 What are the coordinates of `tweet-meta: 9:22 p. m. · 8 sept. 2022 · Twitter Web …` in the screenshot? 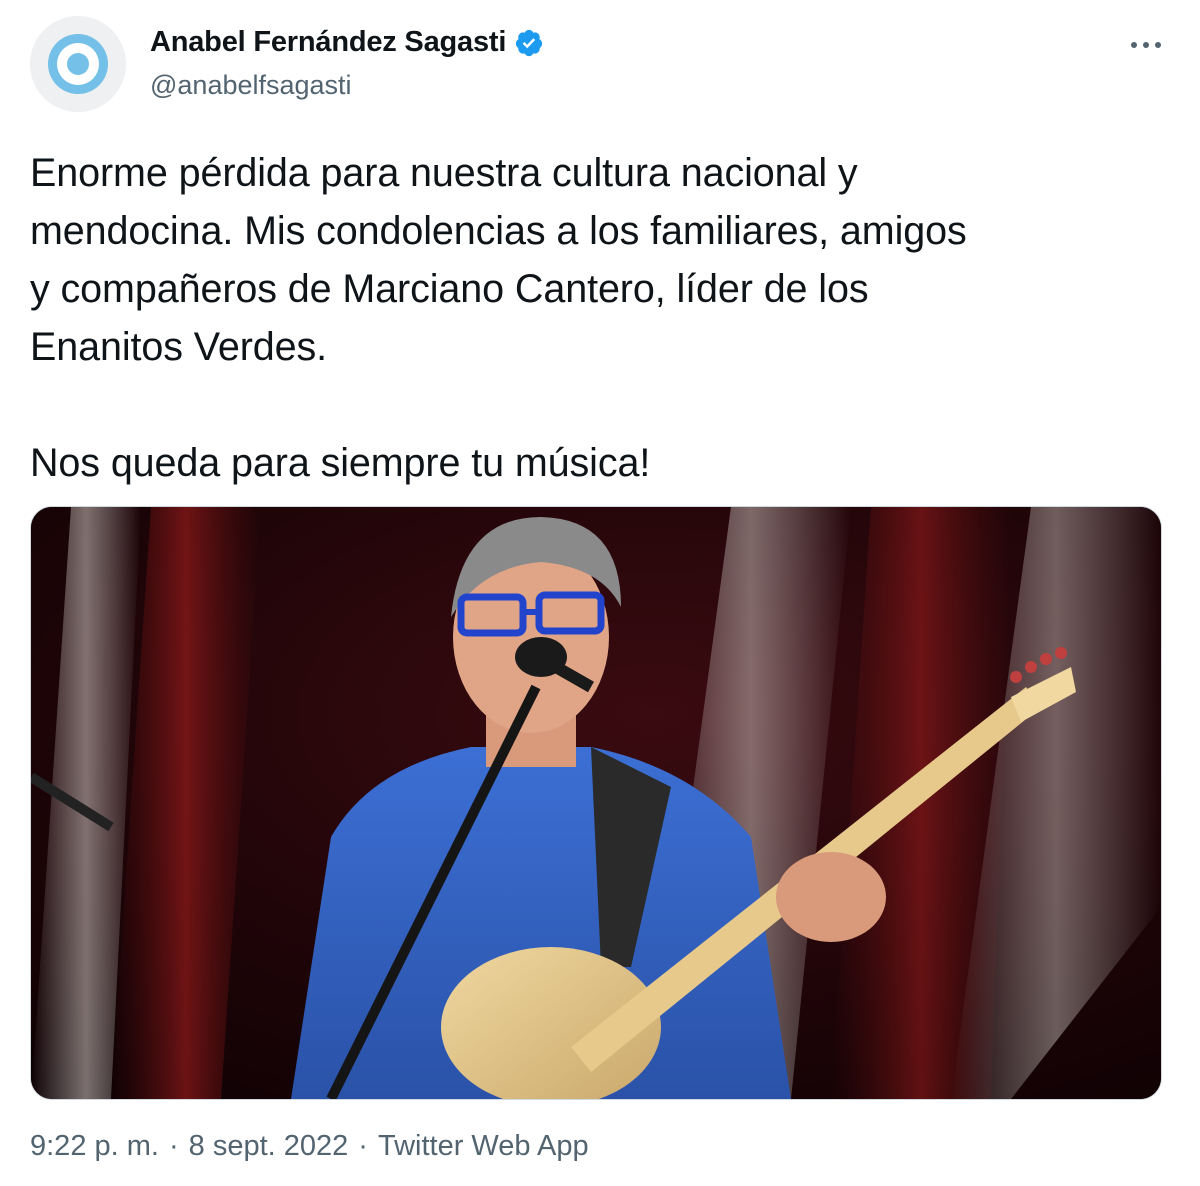 It's located at (309, 1146).